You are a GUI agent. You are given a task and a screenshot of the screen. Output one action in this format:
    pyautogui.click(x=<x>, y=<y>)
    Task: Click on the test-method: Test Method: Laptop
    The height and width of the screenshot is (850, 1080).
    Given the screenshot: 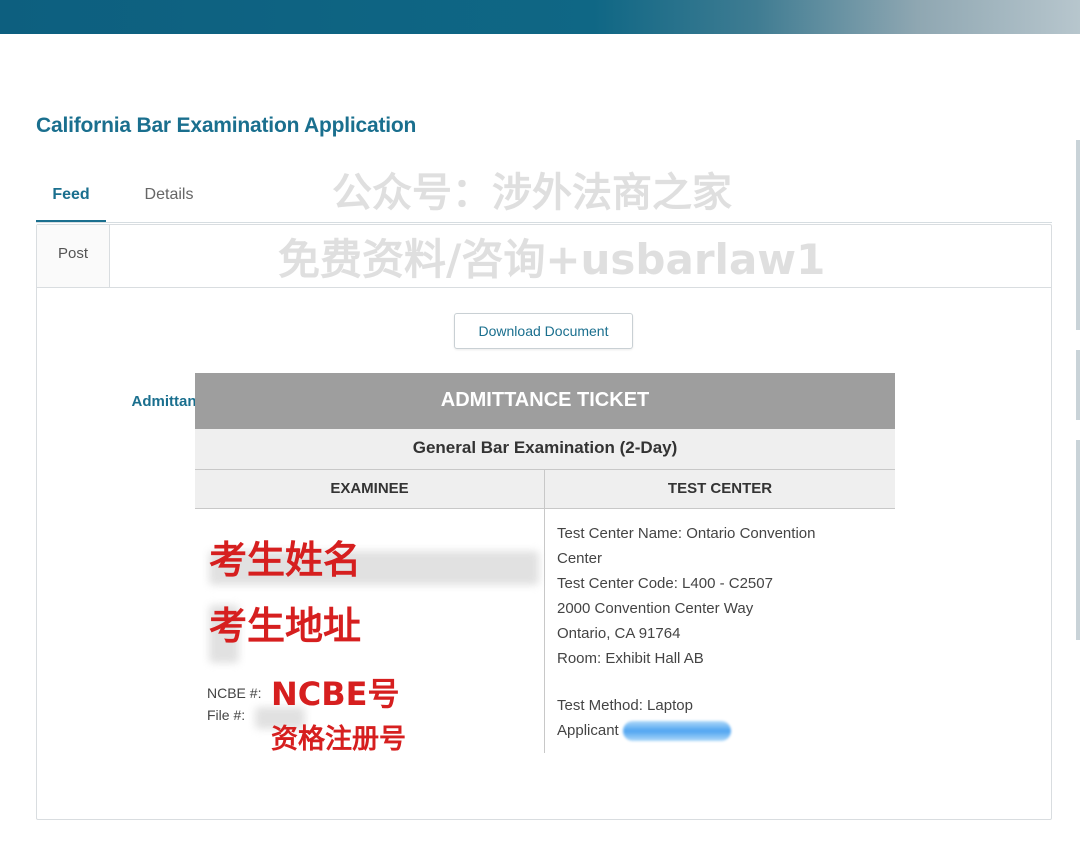 What is the action you would take?
    pyautogui.click(x=625, y=705)
    